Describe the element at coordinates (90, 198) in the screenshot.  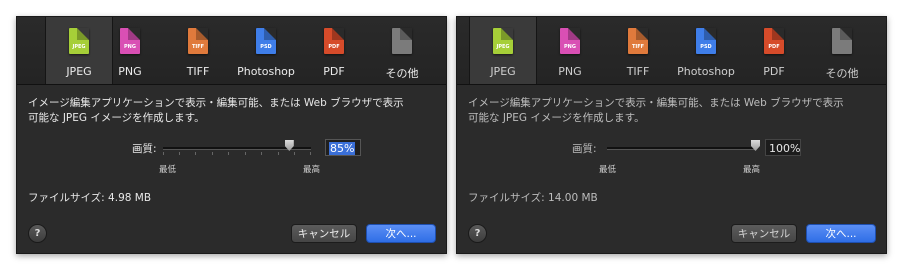
I see `file-size-text: ファイルサイズ: 4.98 MB` at that location.